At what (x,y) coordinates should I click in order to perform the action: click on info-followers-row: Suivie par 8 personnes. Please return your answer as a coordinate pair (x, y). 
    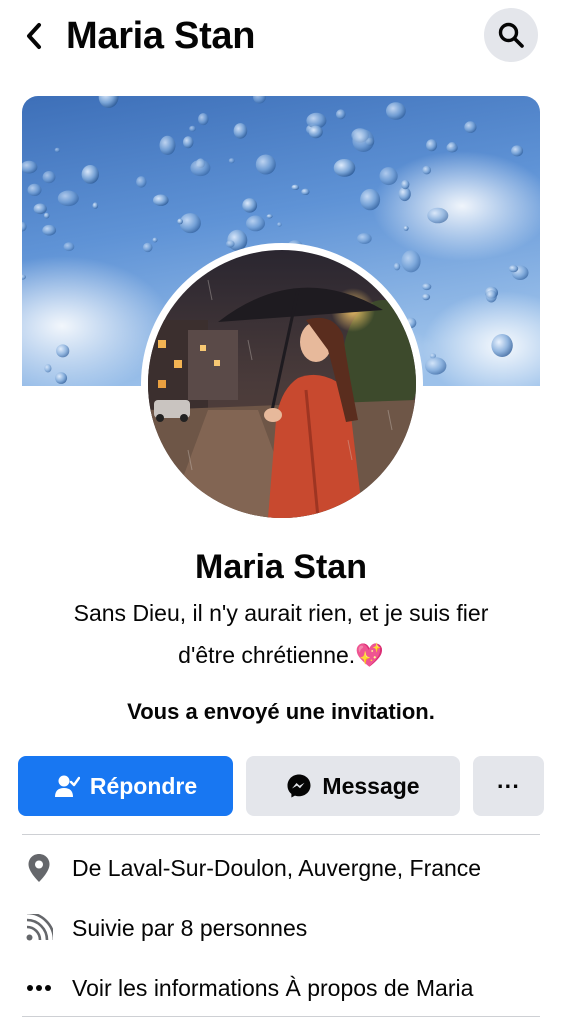
    Looking at the image, I should click on (281, 928).